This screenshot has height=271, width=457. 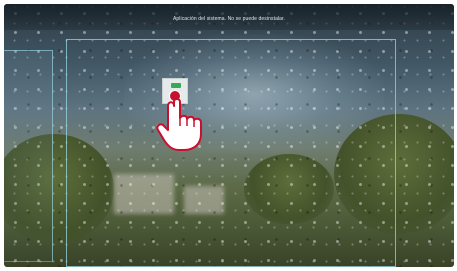 What do you see at coordinates (179, 124) in the screenshot?
I see `hand-pointer-icon` at bounding box center [179, 124].